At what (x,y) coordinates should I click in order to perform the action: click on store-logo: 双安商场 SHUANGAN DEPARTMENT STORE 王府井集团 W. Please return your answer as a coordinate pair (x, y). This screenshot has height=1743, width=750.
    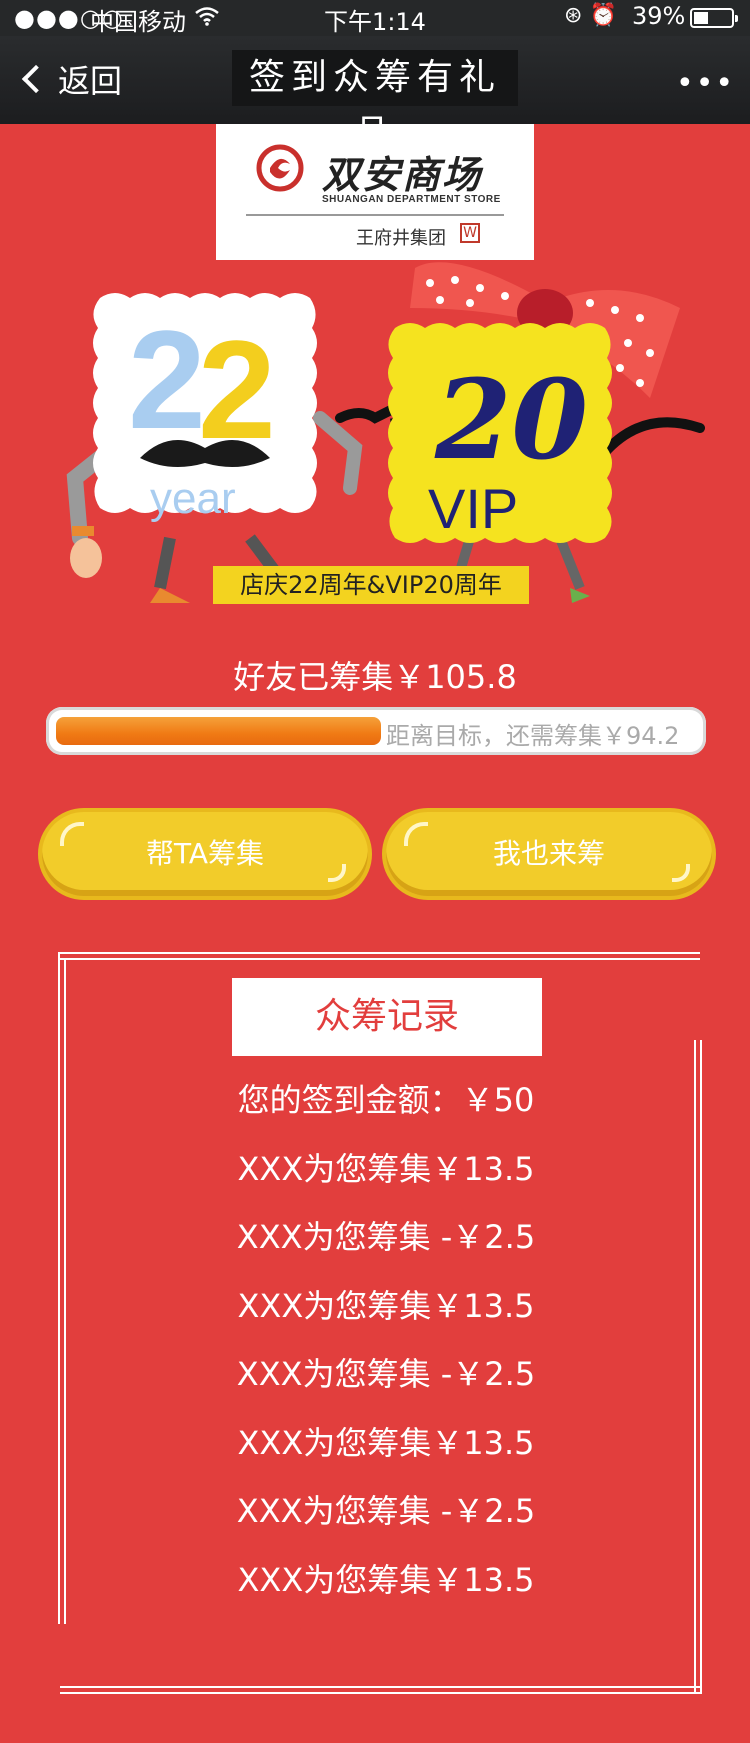
    Looking at the image, I should click on (375, 192).